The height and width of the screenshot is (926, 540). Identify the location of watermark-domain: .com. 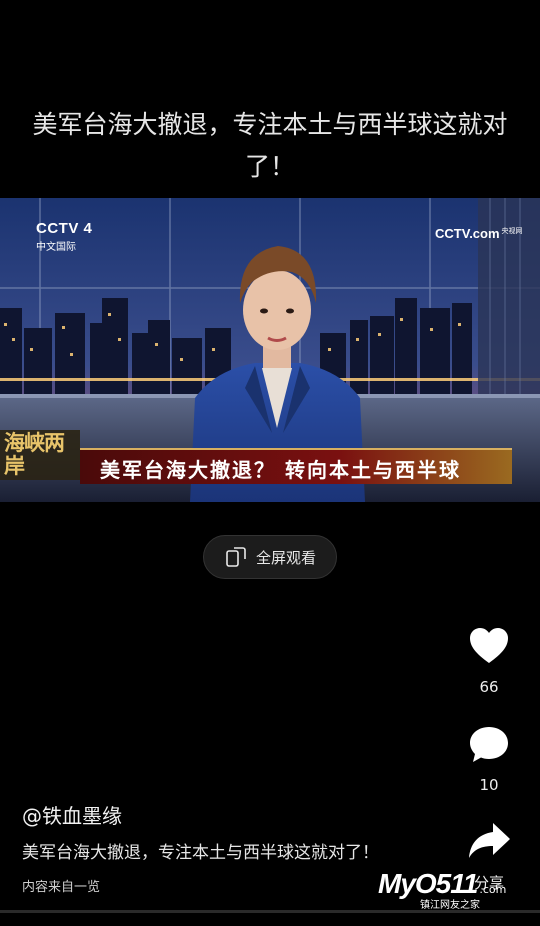
(493, 889).